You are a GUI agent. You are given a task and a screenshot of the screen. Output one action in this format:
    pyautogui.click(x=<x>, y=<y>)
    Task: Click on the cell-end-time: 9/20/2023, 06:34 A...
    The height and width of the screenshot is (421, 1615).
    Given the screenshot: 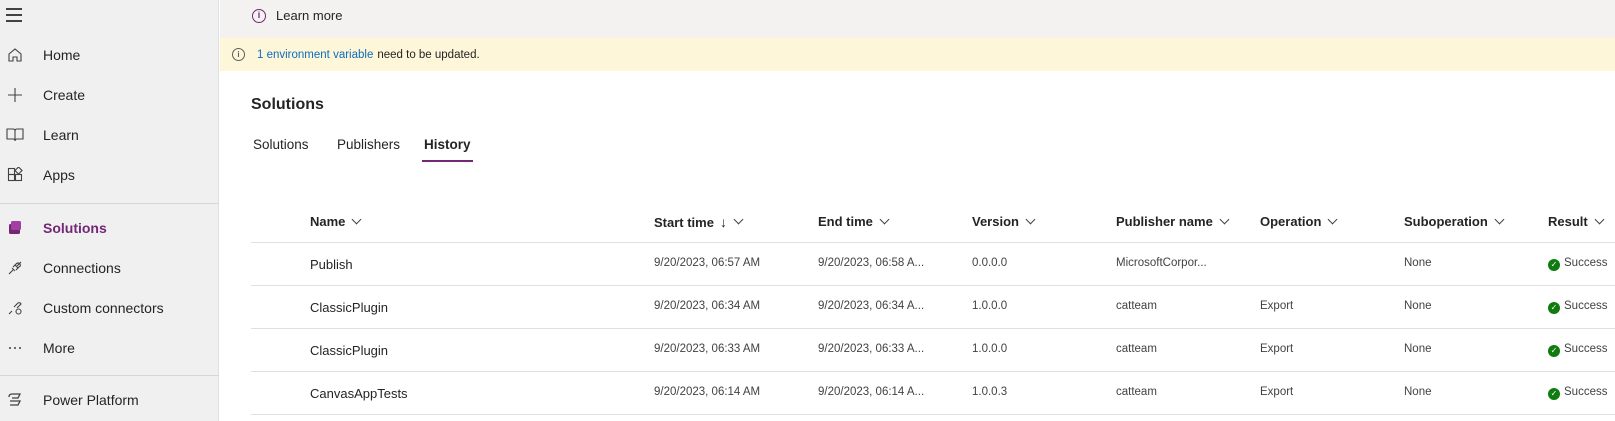 What is the action you would take?
    pyautogui.click(x=871, y=306)
    